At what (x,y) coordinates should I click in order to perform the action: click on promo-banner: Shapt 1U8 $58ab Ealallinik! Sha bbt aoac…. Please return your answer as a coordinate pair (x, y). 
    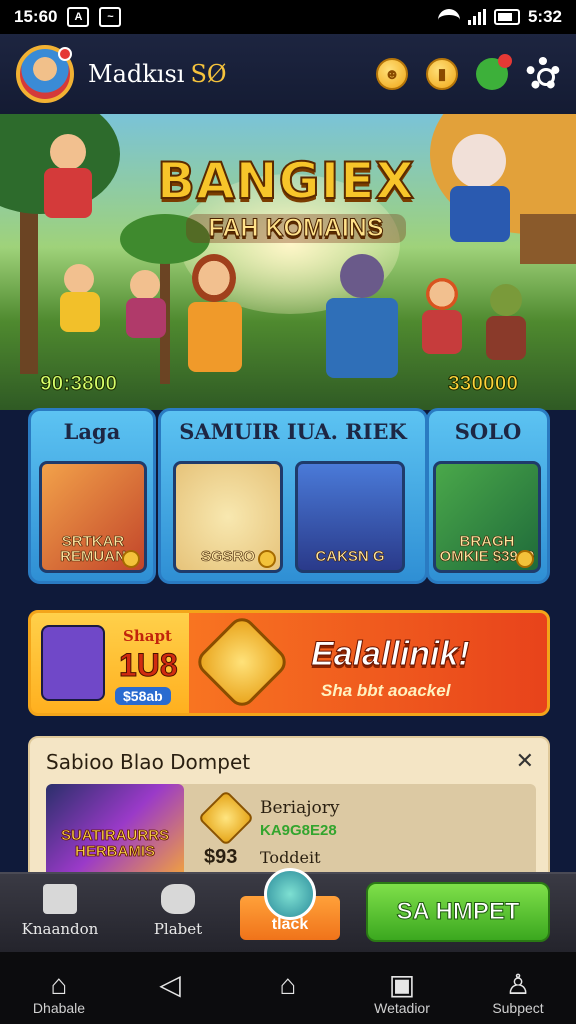
    Looking at the image, I should click on (289, 663).